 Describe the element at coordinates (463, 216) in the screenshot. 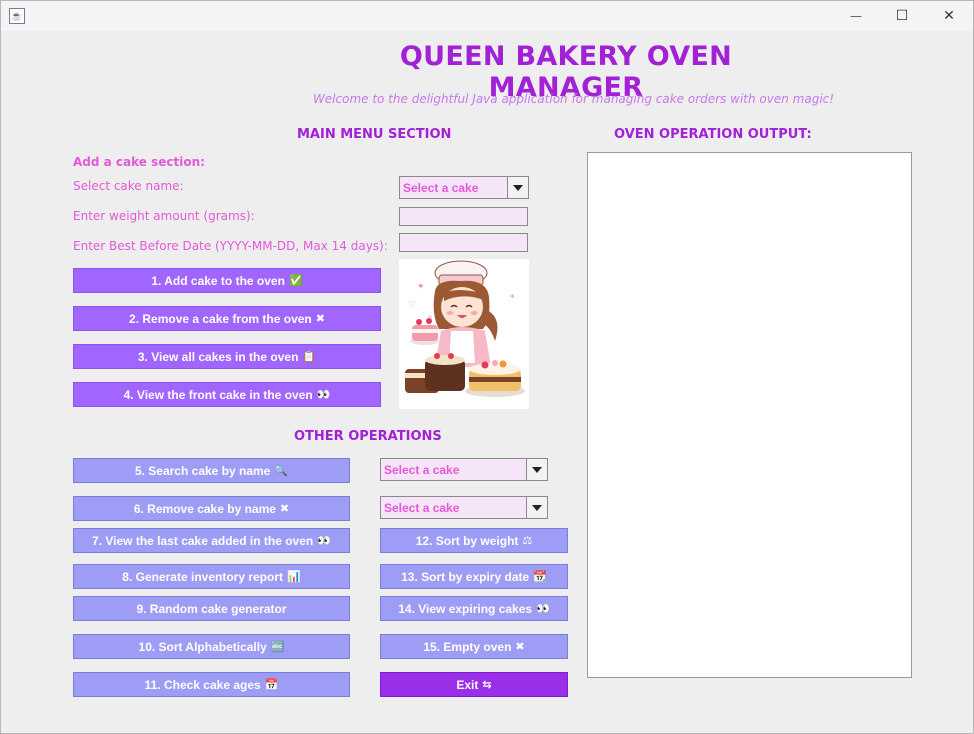

I see `weight-input` at that location.